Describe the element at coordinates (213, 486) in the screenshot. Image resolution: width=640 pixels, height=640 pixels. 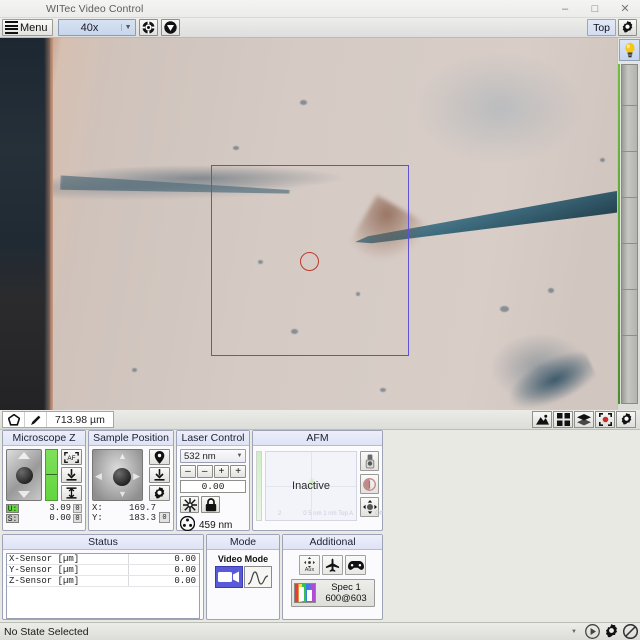
I see `laser-power-value: 0.00` at that location.